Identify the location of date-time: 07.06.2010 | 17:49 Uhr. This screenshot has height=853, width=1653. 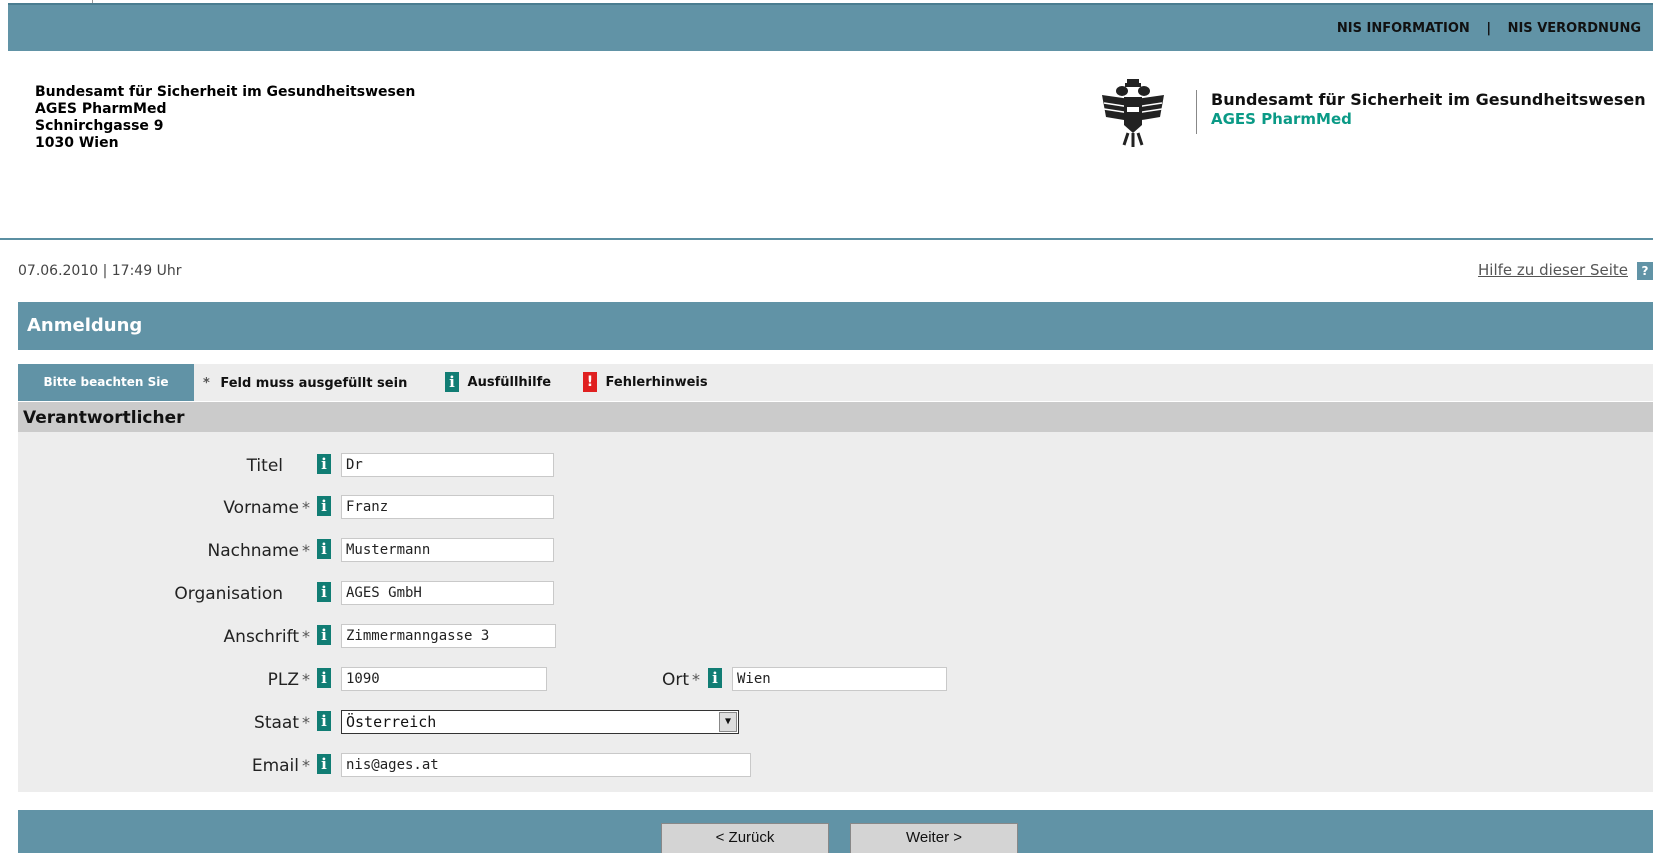
(100, 271).